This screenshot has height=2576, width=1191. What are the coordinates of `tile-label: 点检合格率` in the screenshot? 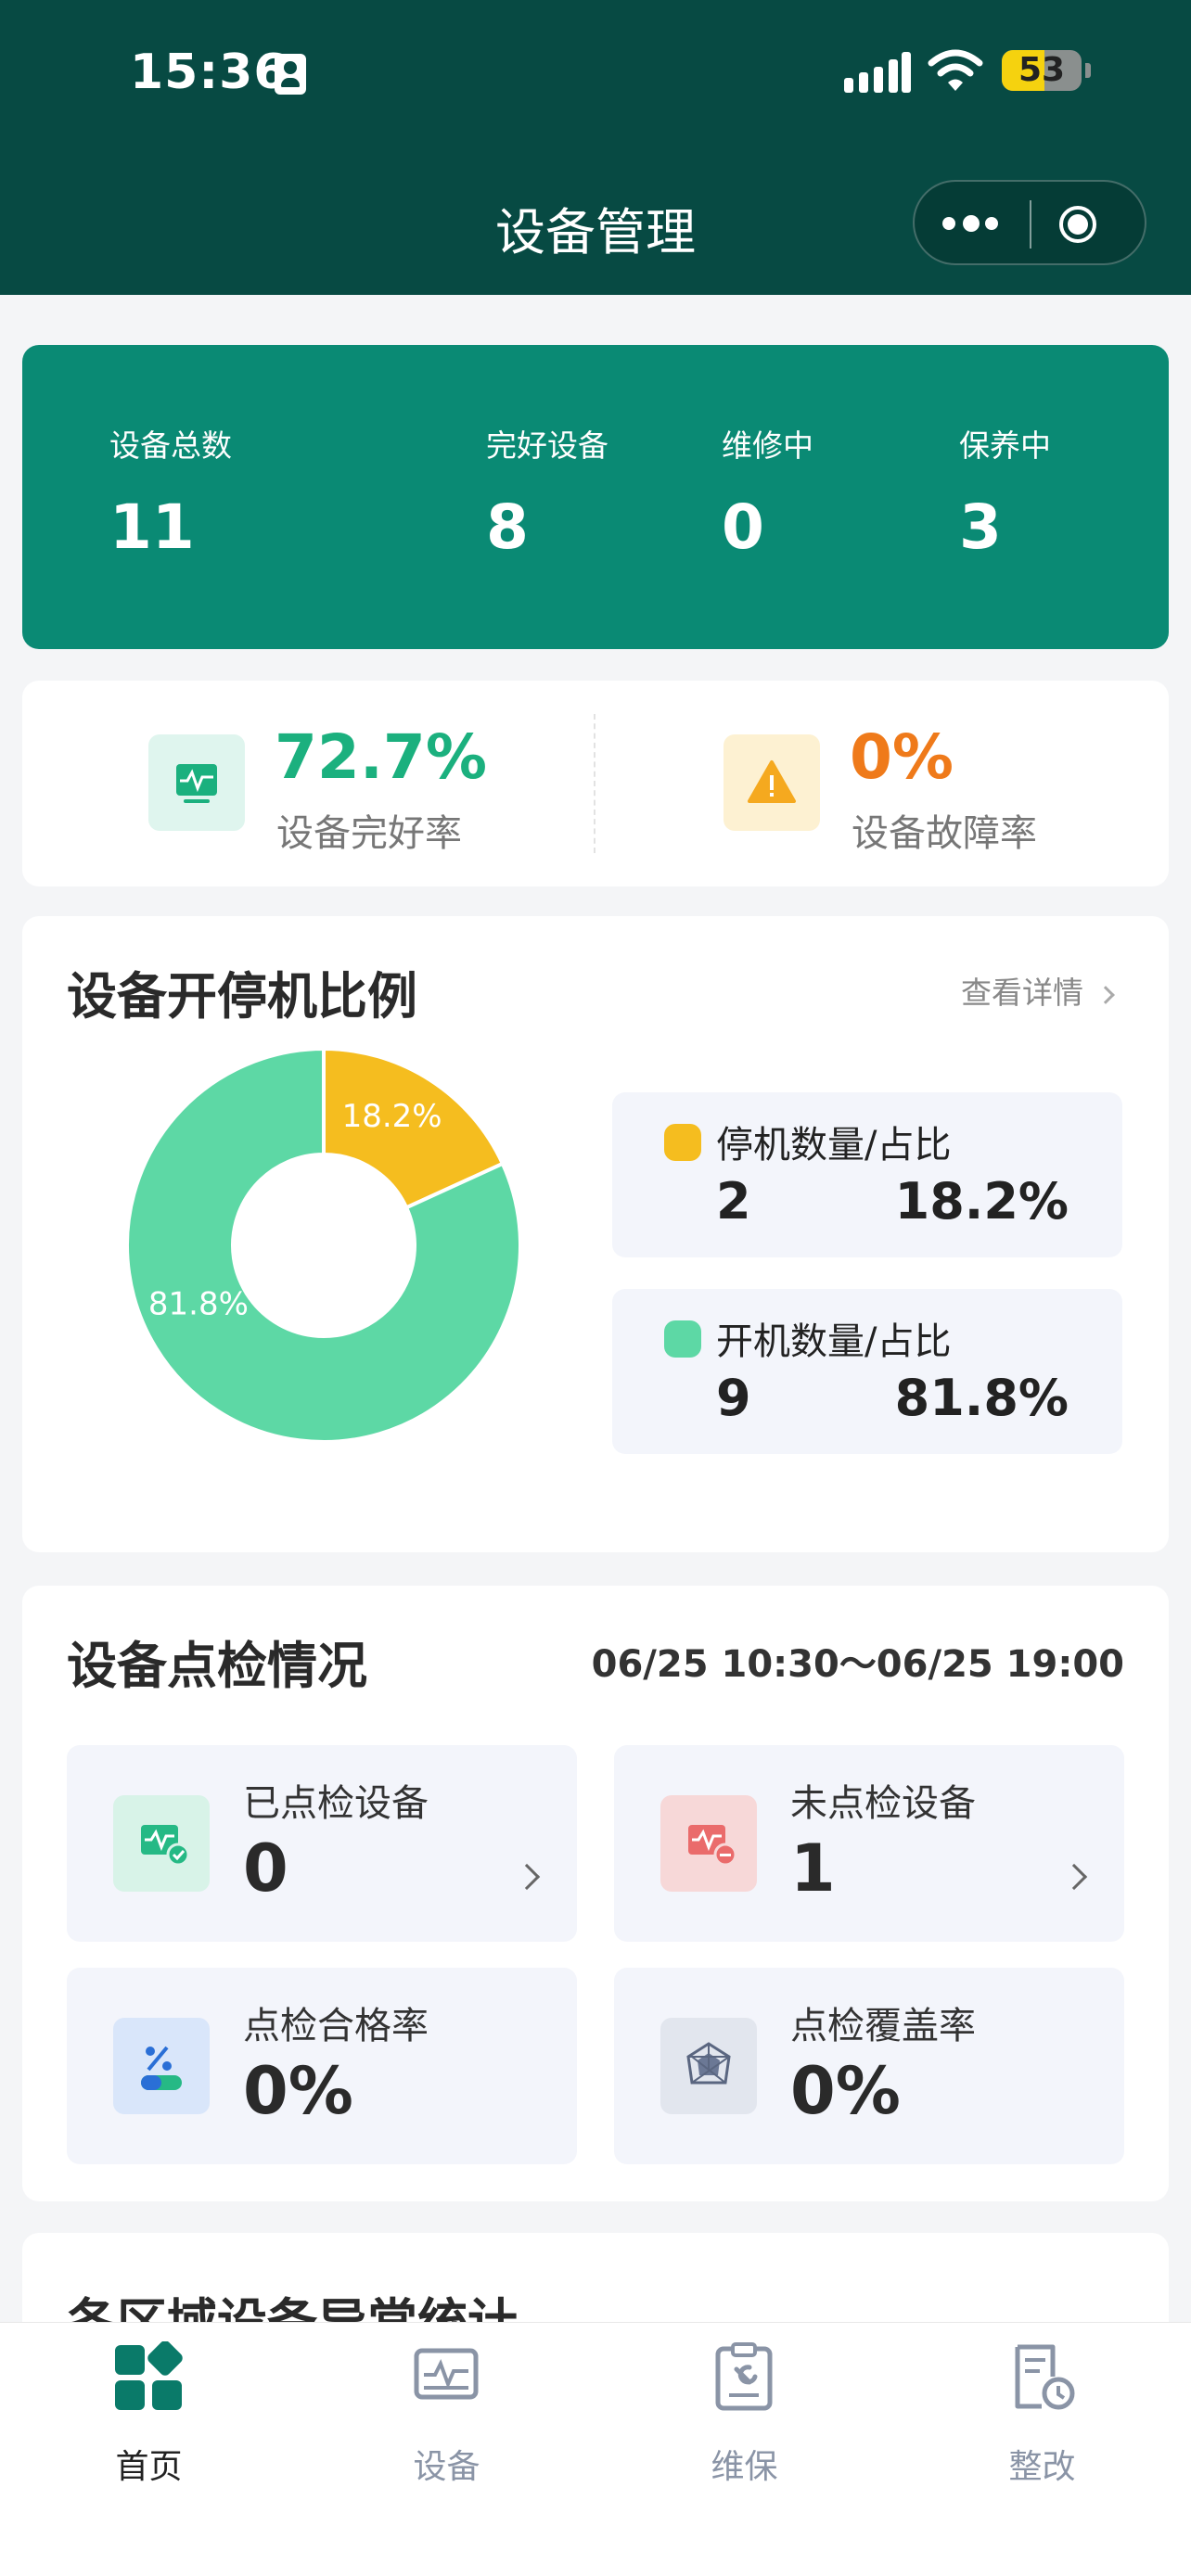 It's located at (336, 2026).